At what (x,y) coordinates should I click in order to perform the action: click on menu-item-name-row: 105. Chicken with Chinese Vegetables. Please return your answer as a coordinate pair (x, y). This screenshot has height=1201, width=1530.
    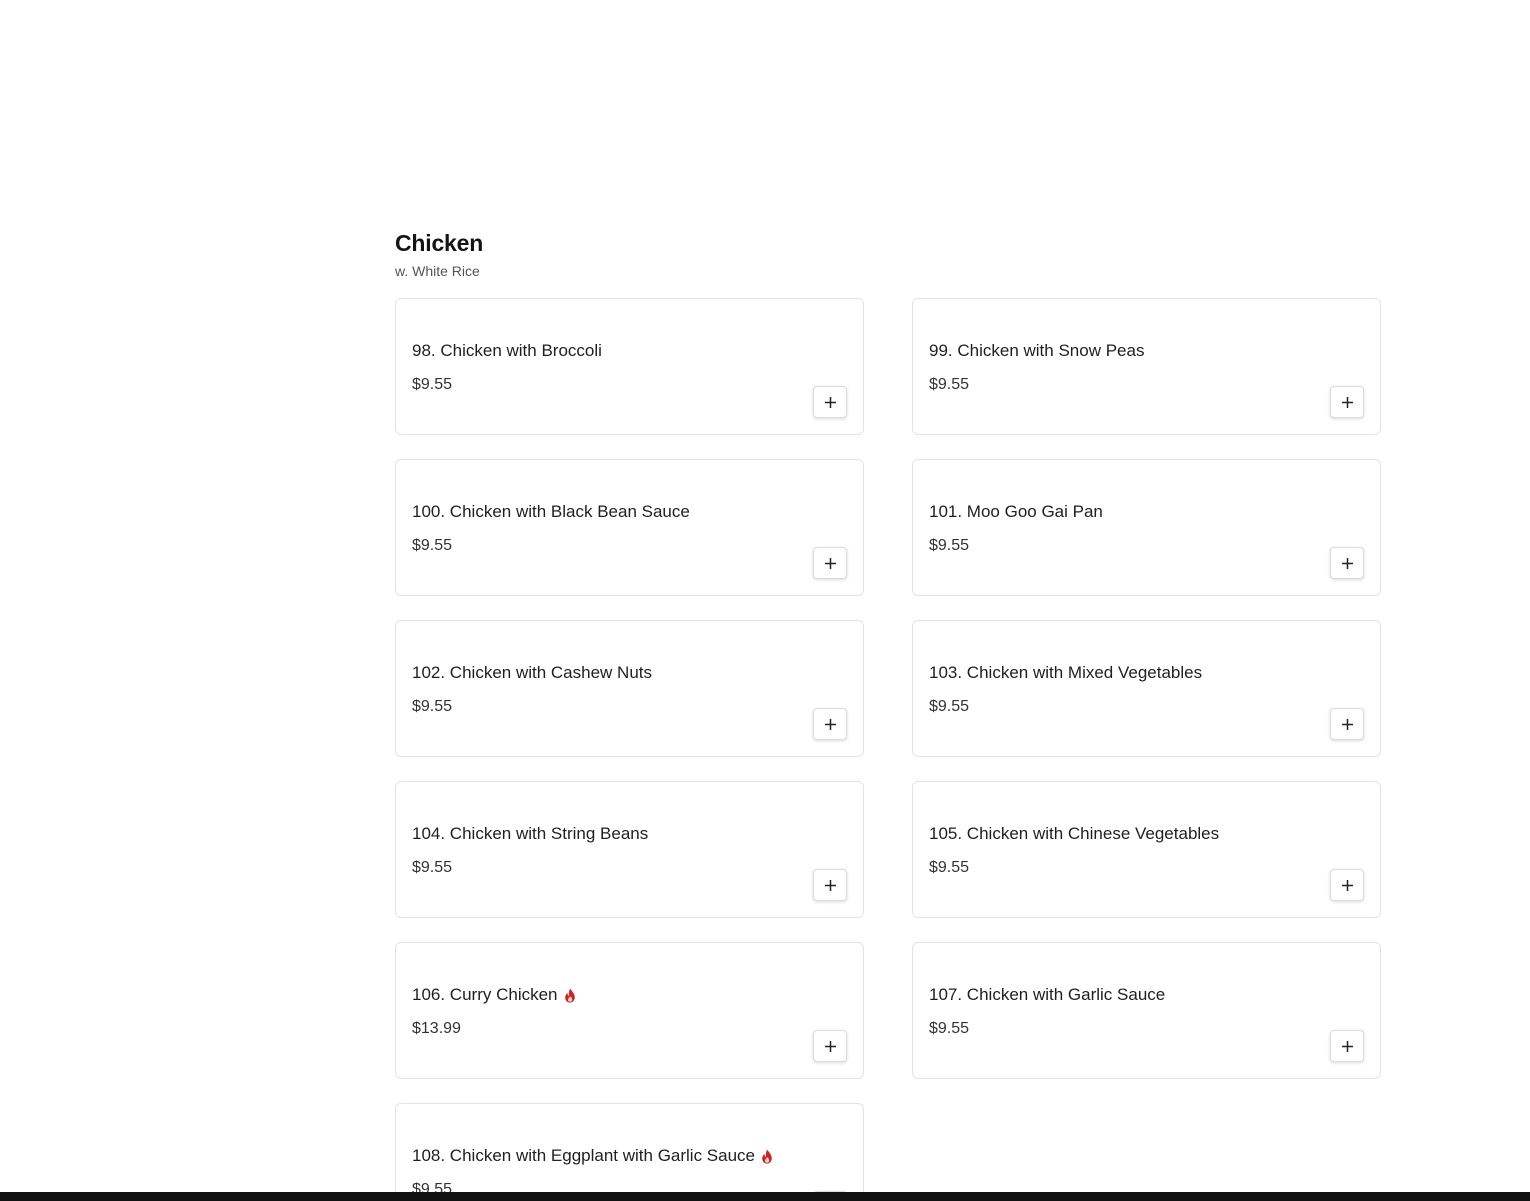
    Looking at the image, I should click on (1074, 834).